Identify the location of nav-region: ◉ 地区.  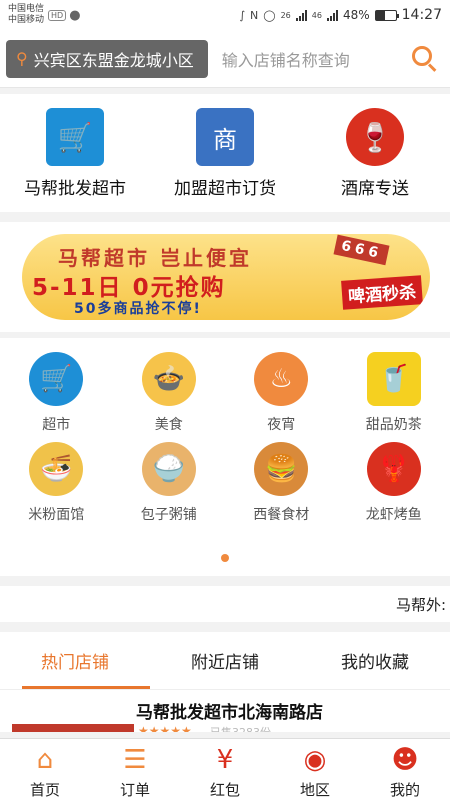
(315, 769).